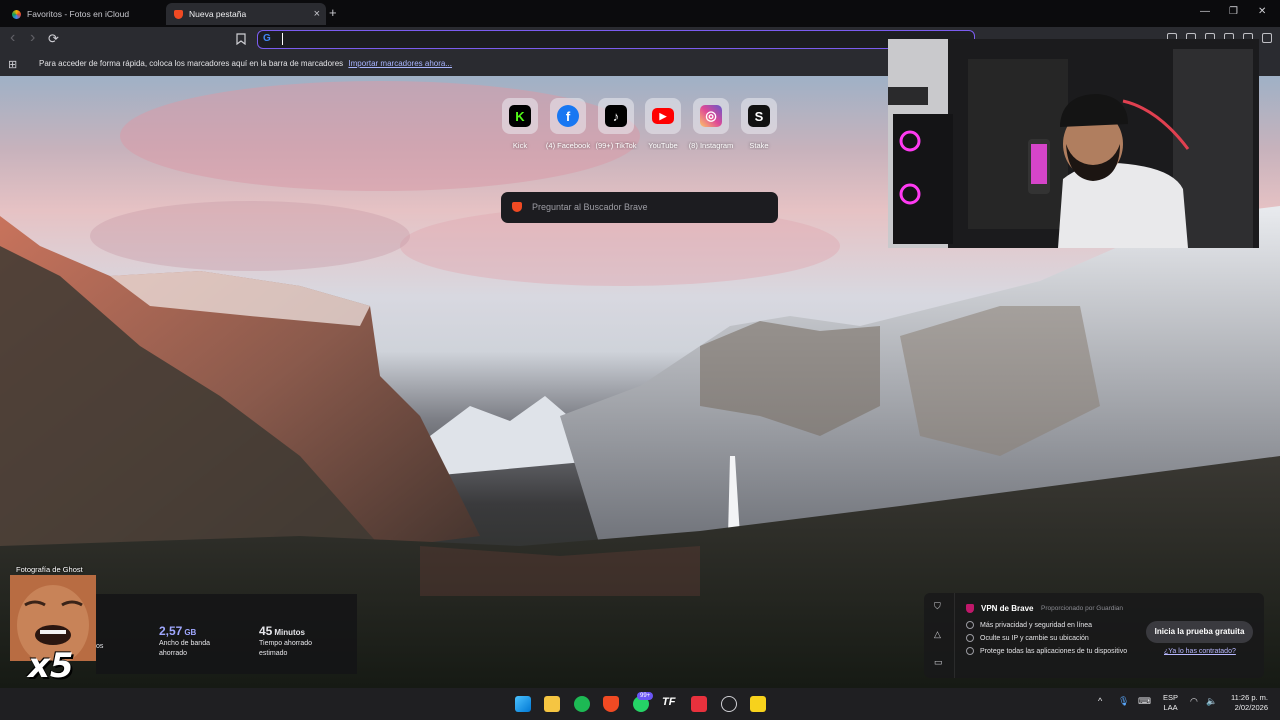  Describe the element at coordinates (552, 704) in the screenshot. I see `file-explorer-icon` at that location.